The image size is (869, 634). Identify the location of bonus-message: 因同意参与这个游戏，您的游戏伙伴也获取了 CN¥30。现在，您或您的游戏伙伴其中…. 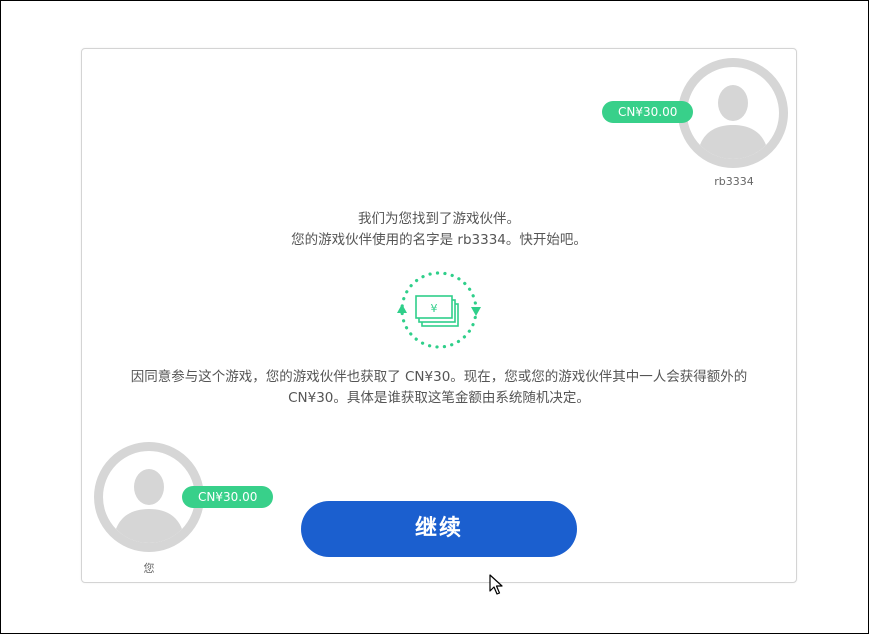
(439, 388).